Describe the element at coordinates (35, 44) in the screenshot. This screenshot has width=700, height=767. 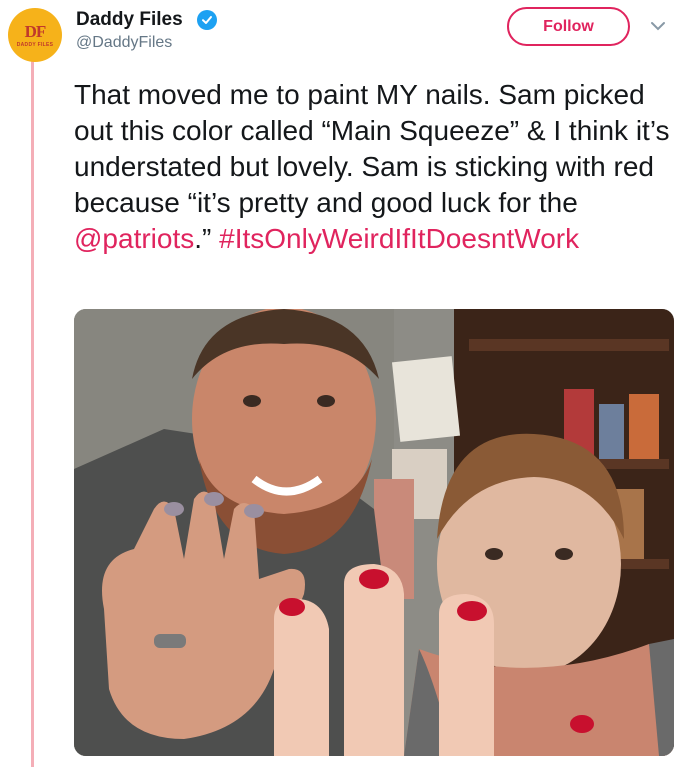
I see `avatar-subtext: DADDY FILES` at that location.